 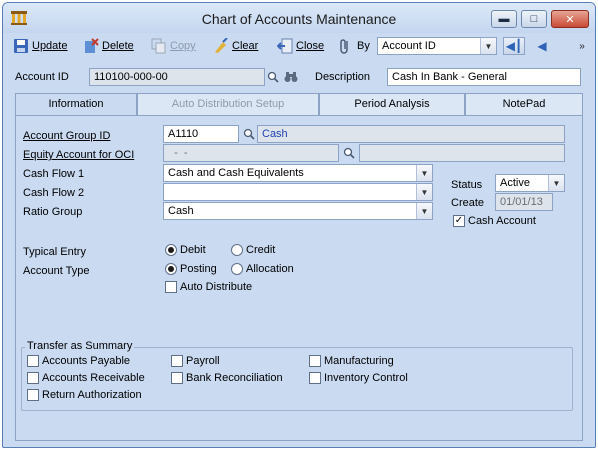 I want to click on sort-by-value: Account ID, so click(x=409, y=46).